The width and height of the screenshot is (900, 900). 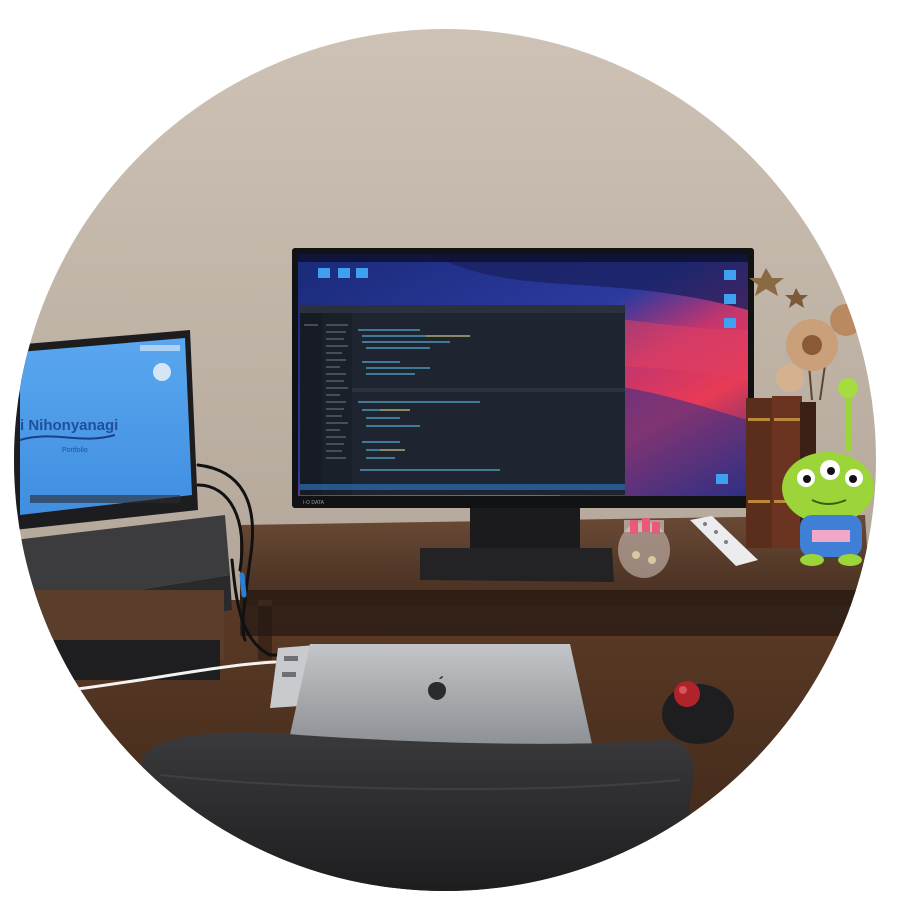 I want to click on portable-monitor-subtitle: Portfolio, so click(x=75, y=450).